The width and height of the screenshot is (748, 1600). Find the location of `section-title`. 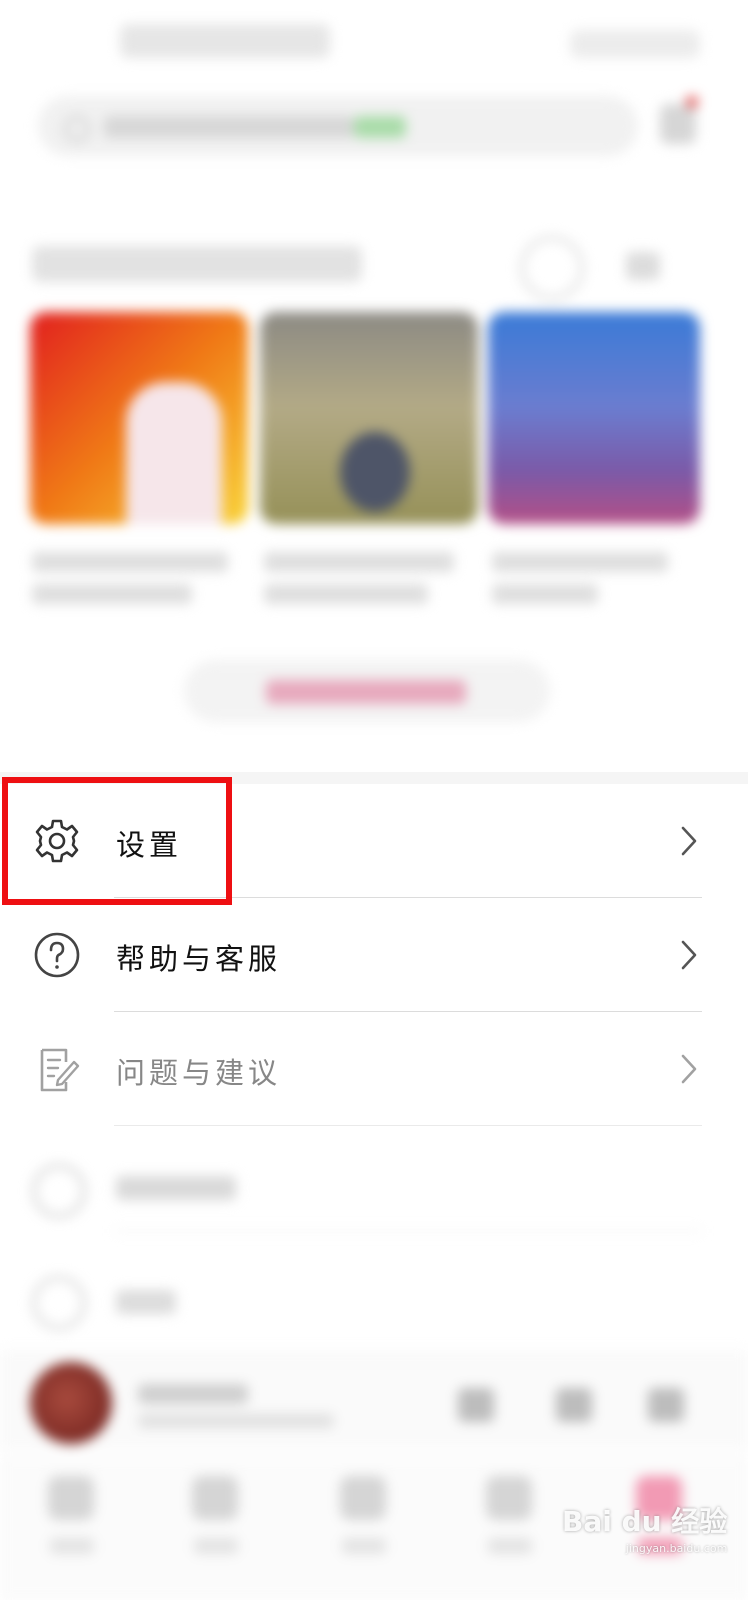

section-title is located at coordinates (197, 264).